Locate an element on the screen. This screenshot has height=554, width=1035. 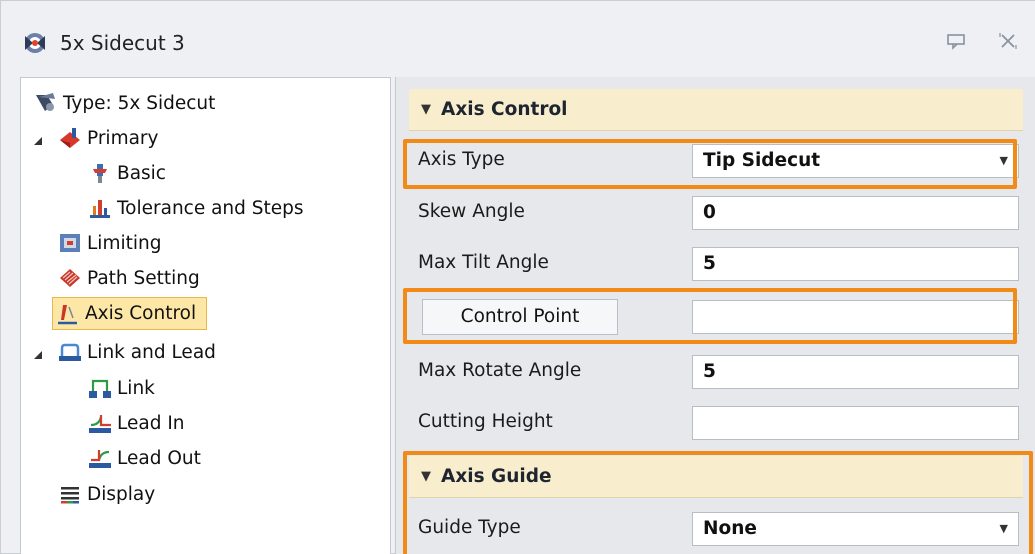
axis-type-value: Tip Sidecut is located at coordinates (762, 160).